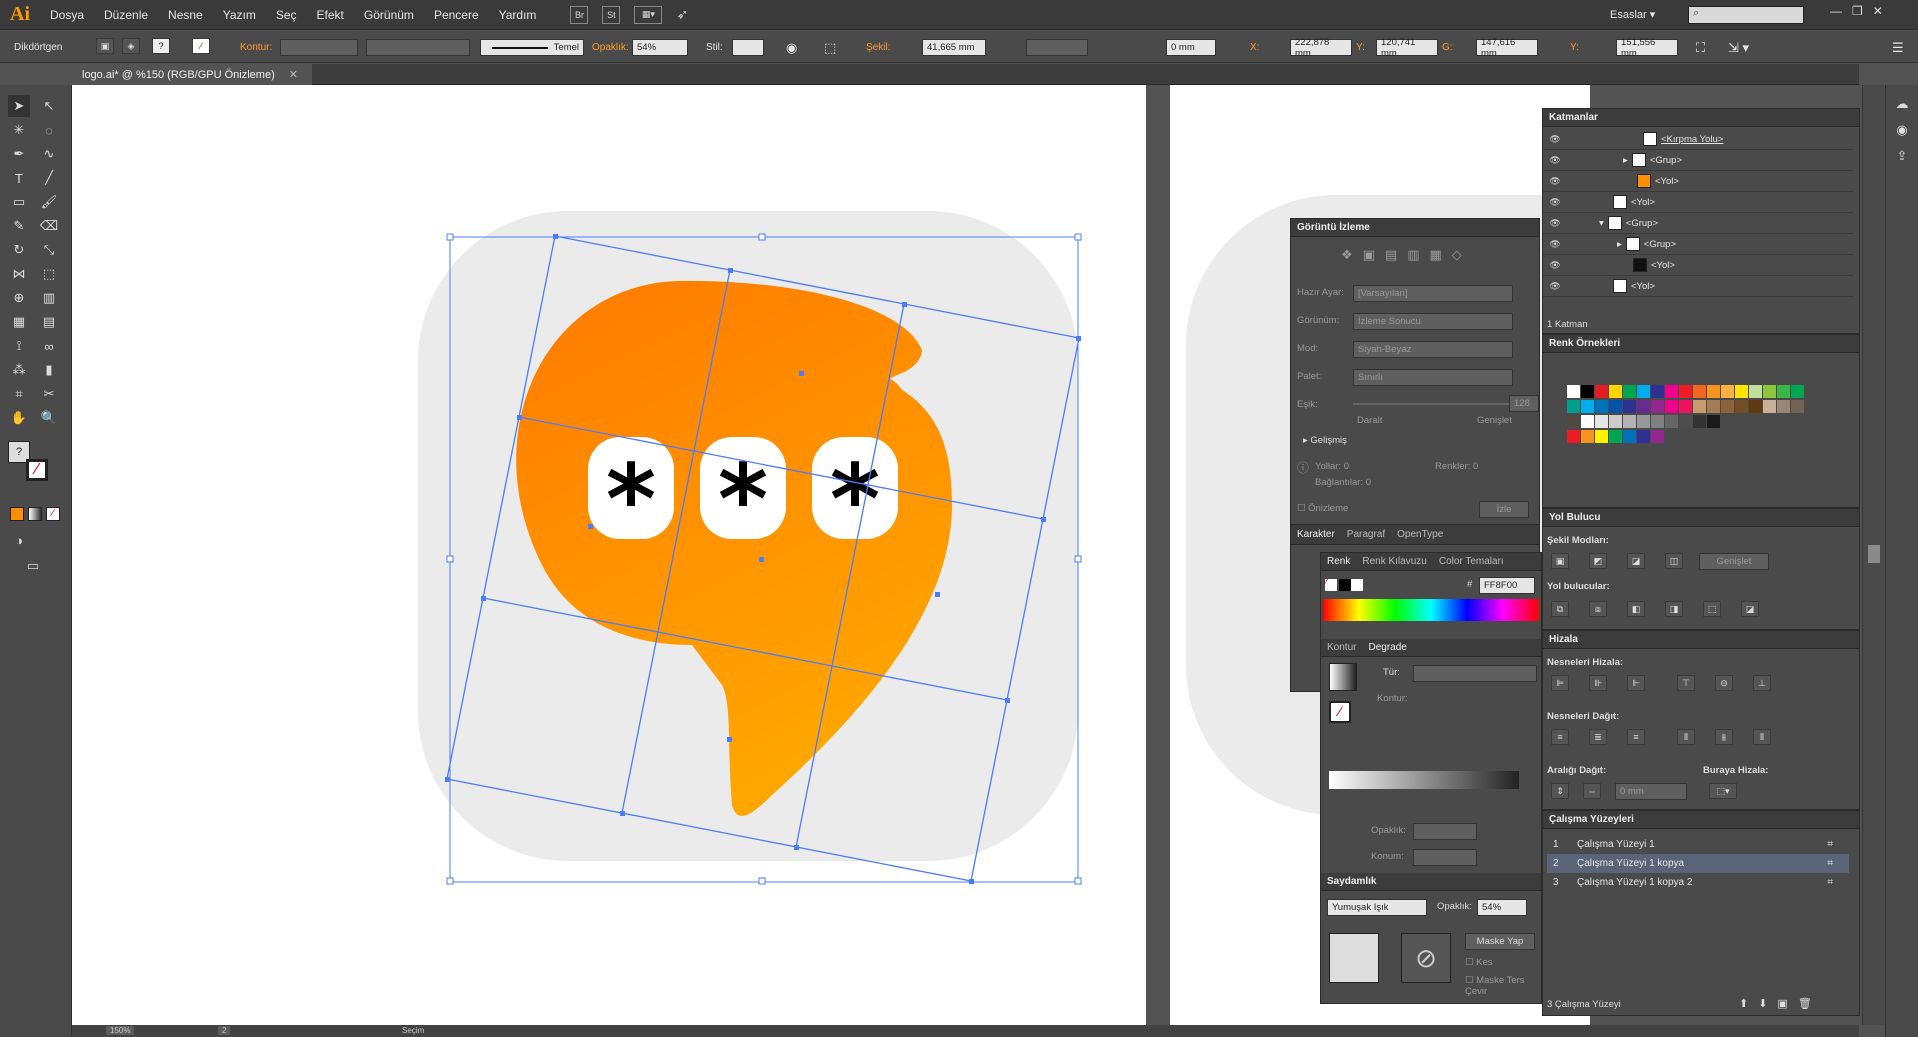  What do you see at coordinates (1698, 160) in the screenshot?
I see `layer-row: 👁 ▸ <Grup>` at bounding box center [1698, 160].